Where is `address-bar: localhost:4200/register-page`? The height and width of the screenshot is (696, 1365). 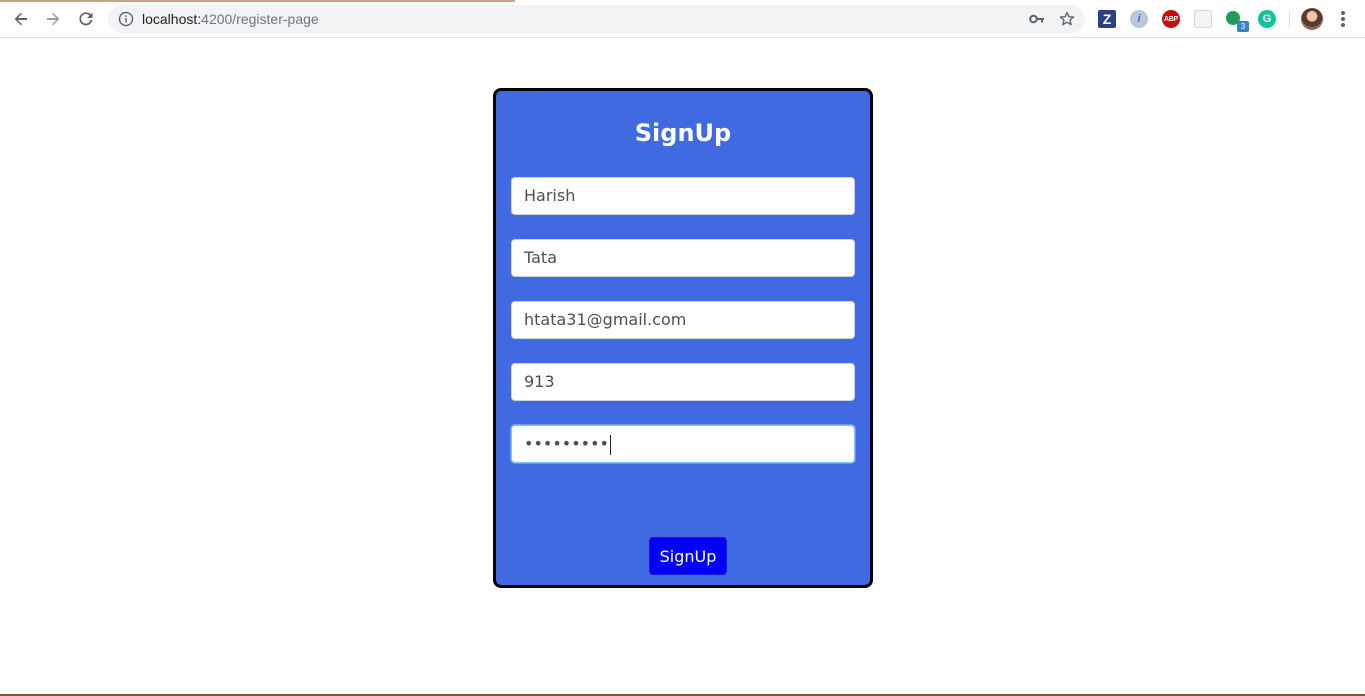 address-bar: localhost:4200/register-page is located at coordinates (596, 19).